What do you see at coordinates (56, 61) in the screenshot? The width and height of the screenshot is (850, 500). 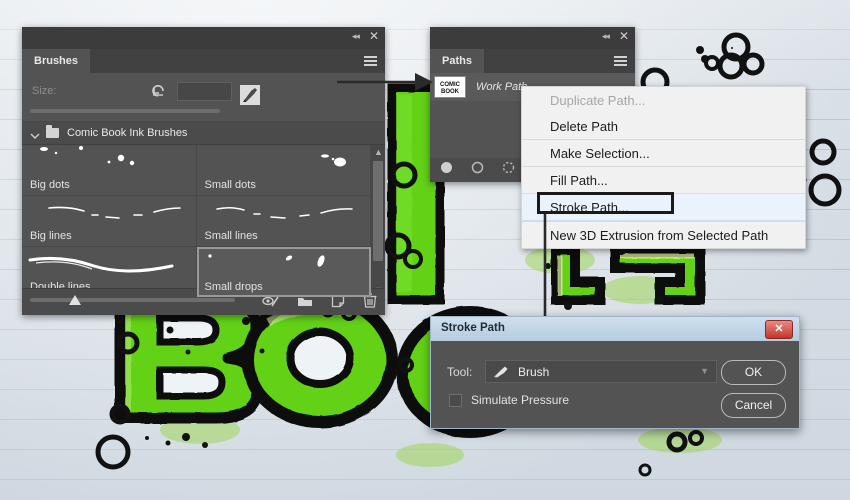 I see `tab-brushes: Brushes` at bounding box center [56, 61].